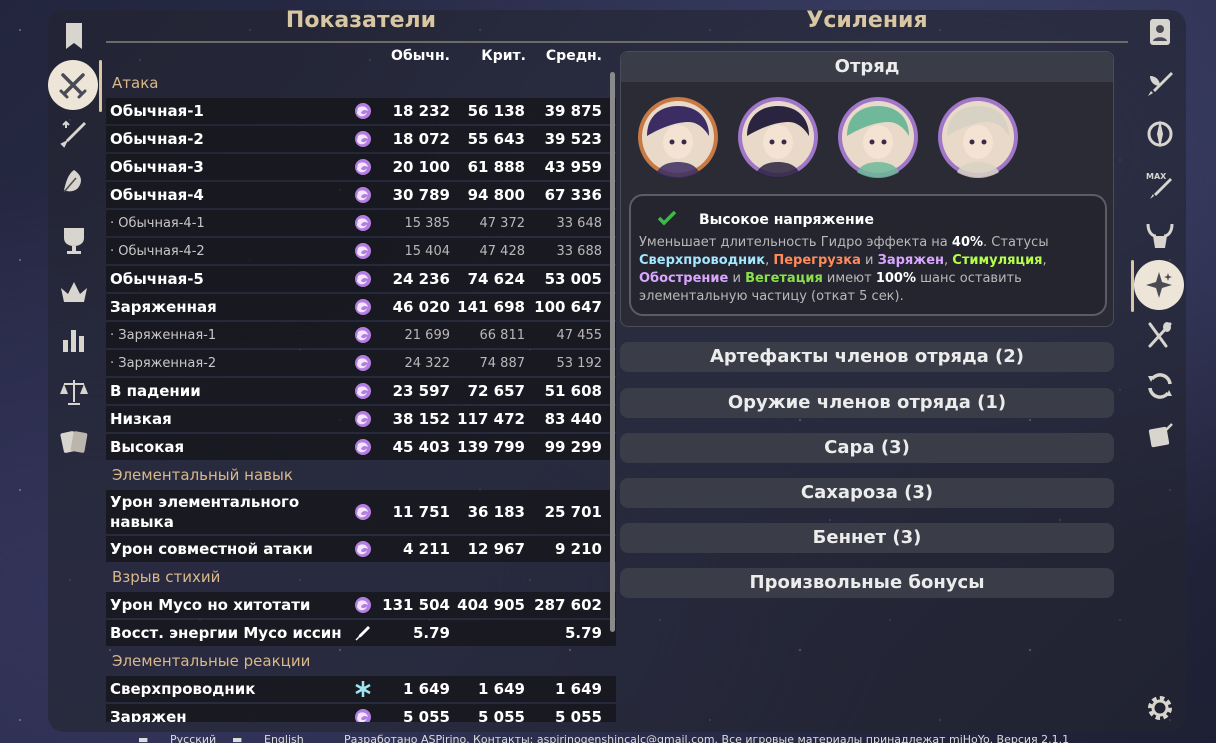 This screenshot has height=743, width=1216. I want to click on raiden-avatar, so click(678, 137).